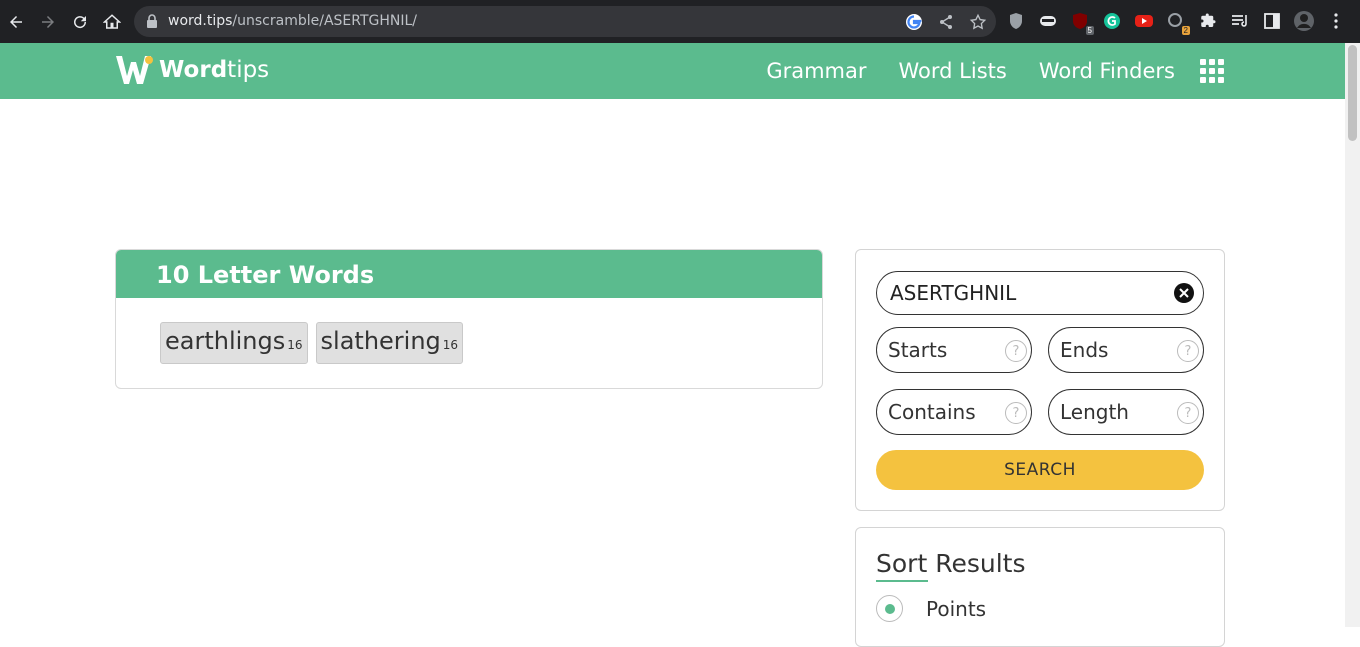  Describe the element at coordinates (1094, 412) in the screenshot. I see `length-placeholder: Length` at that location.